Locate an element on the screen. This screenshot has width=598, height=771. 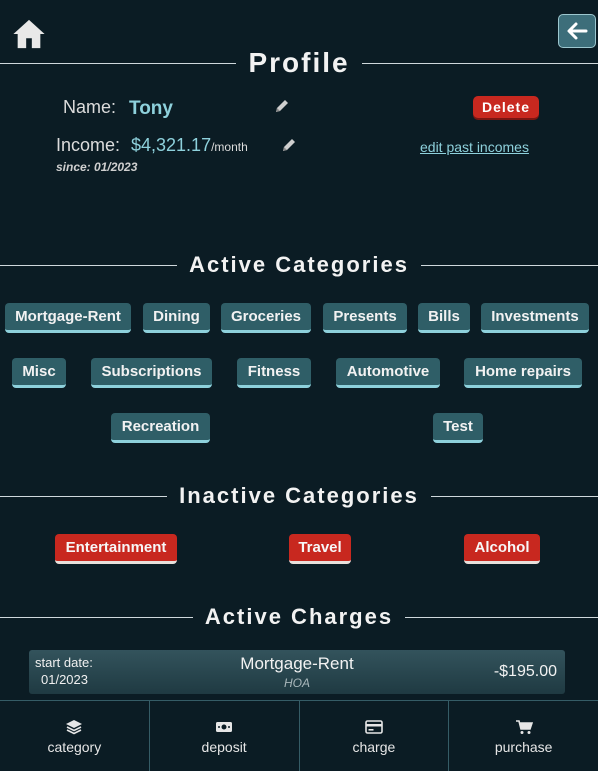
charge-category: Mortgage-Rent is located at coordinates (297, 663).